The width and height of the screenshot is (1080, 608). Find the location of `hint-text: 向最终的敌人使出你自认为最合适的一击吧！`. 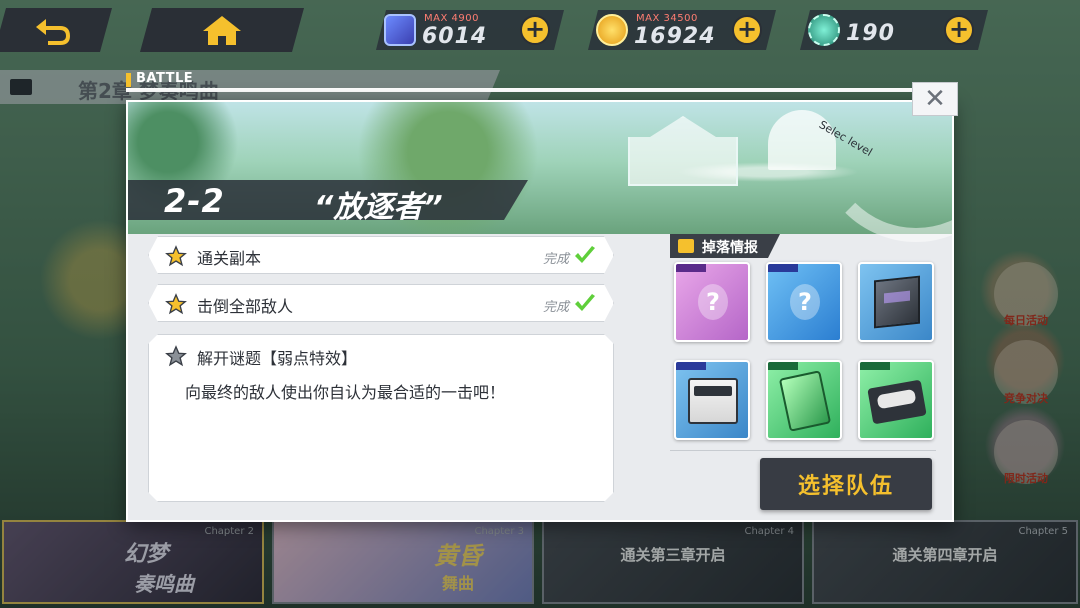

hint-text: 向最终的敌人使出你自认为最合适的一击吧！ is located at coordinates (345, 392).